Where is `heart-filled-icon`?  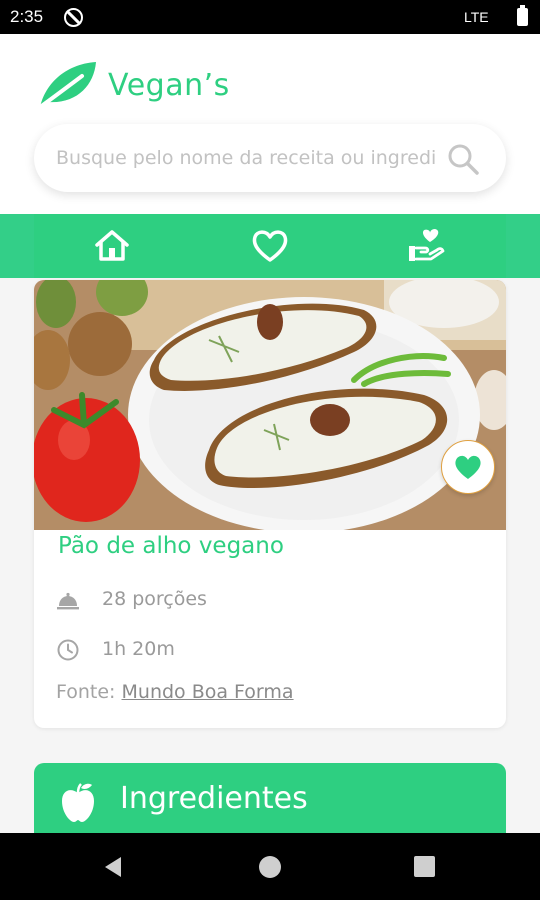 heart-filled-icon is located at coordinates (468, 467).